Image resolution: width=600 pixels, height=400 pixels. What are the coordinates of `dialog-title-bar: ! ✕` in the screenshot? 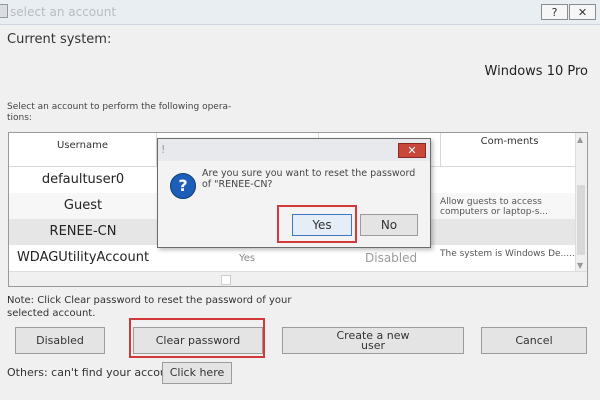 It's located at (294, 150).